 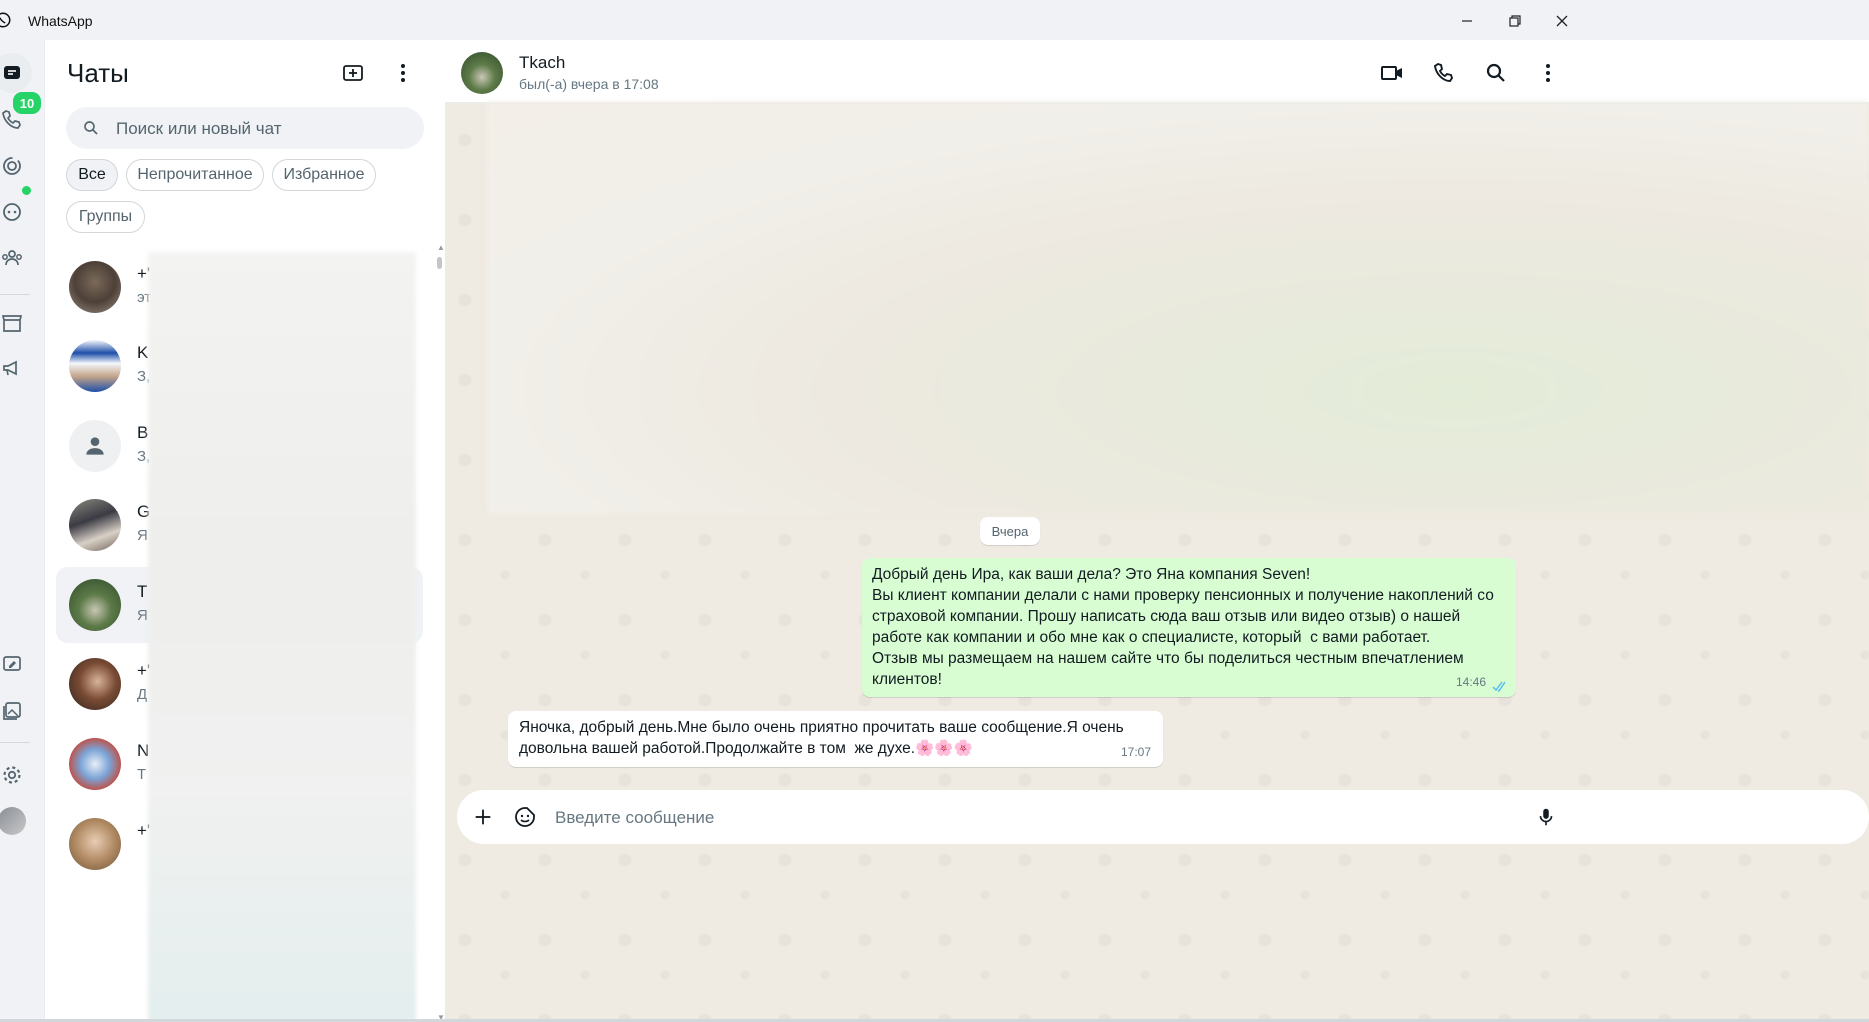 I want to click on rail-ads-button, so click(x=17, y=368).